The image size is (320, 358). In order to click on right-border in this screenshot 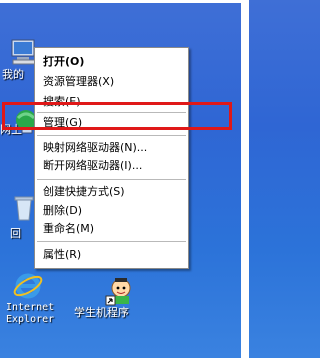, I will do `click(245, 179)`.